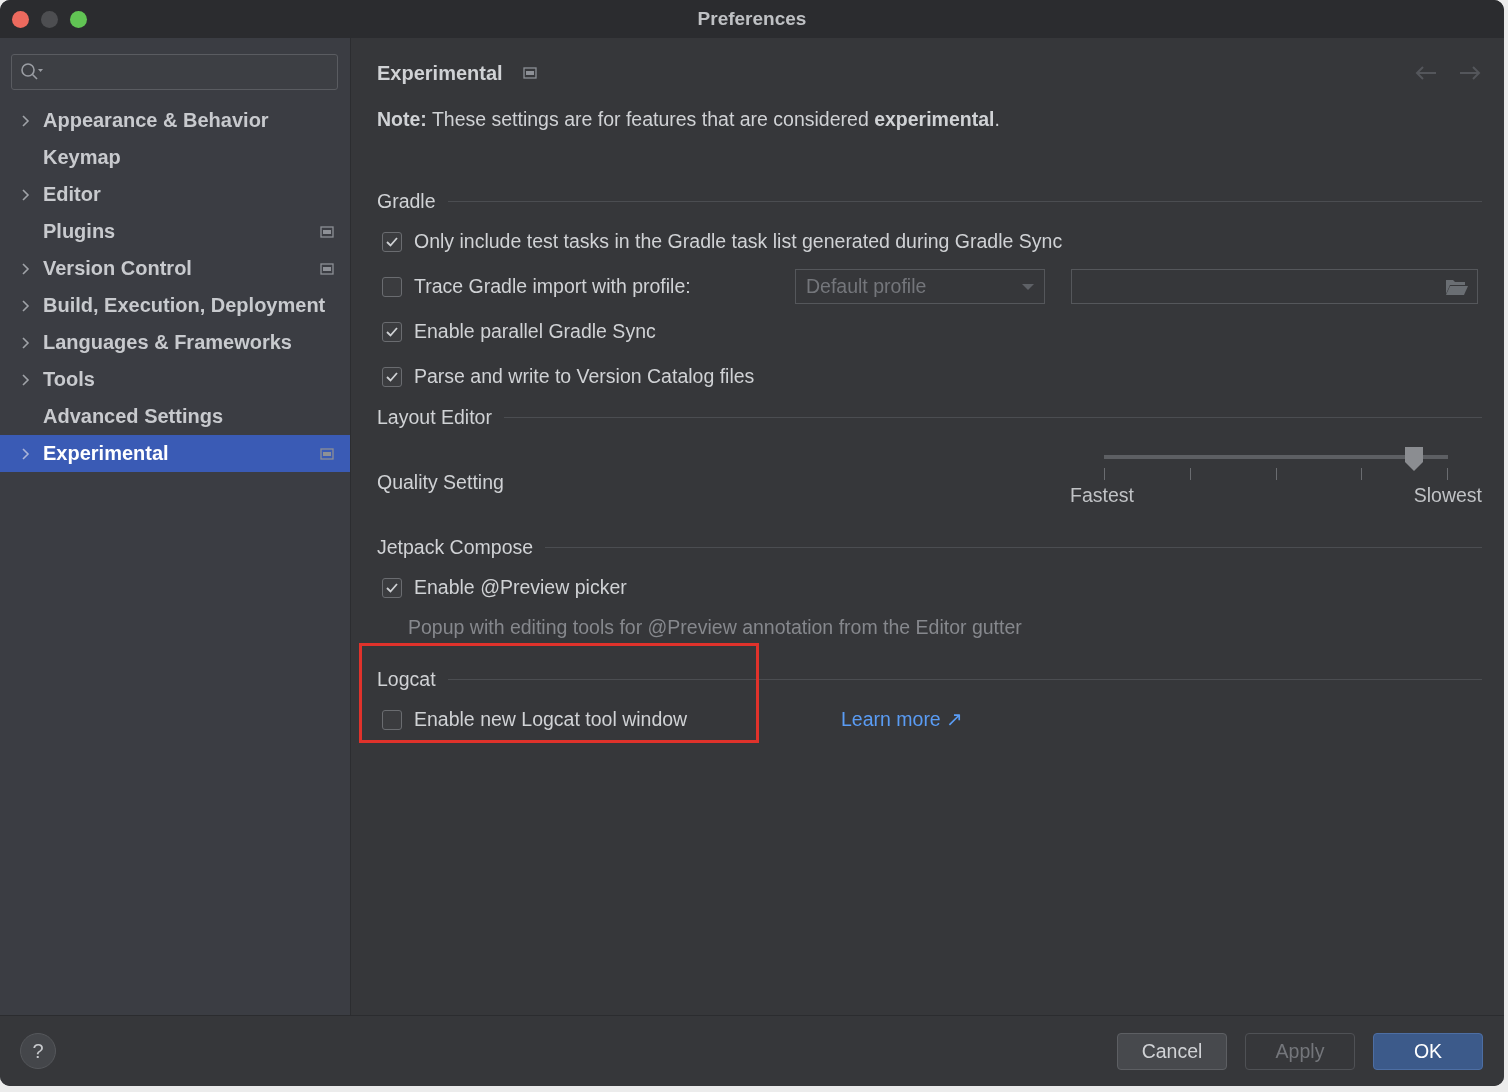 This screenshot has height=1092, width=1508. Describe the element at coordinates (38, 1051) in the screenshot. I see `help-button: ?` at that location.